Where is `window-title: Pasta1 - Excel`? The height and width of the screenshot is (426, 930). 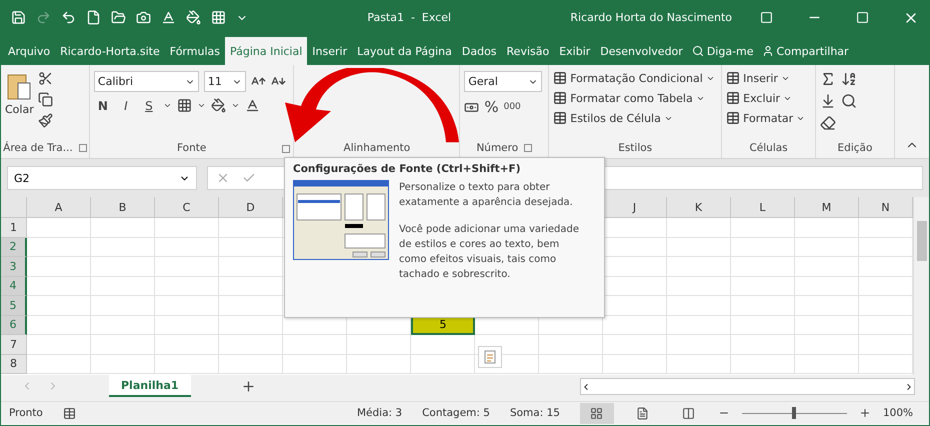 window-title: Pasta1 - Excel is located at coordinates (409, 17).